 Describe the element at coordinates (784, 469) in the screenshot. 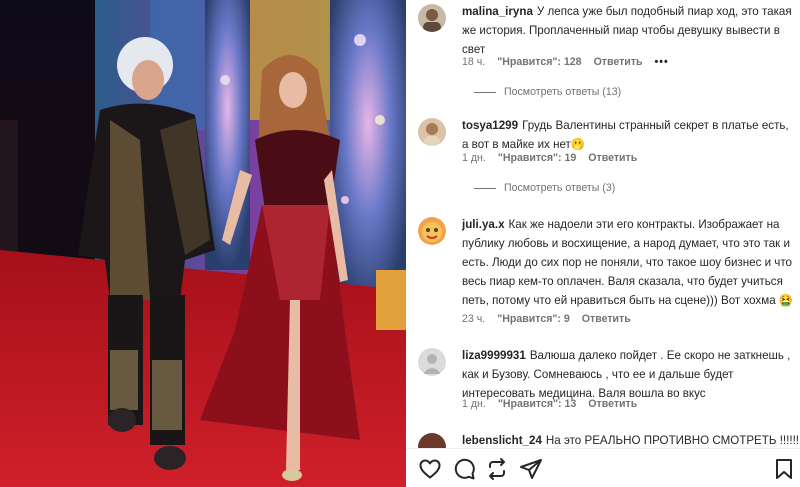

I see `bookmark-icon` at that location.